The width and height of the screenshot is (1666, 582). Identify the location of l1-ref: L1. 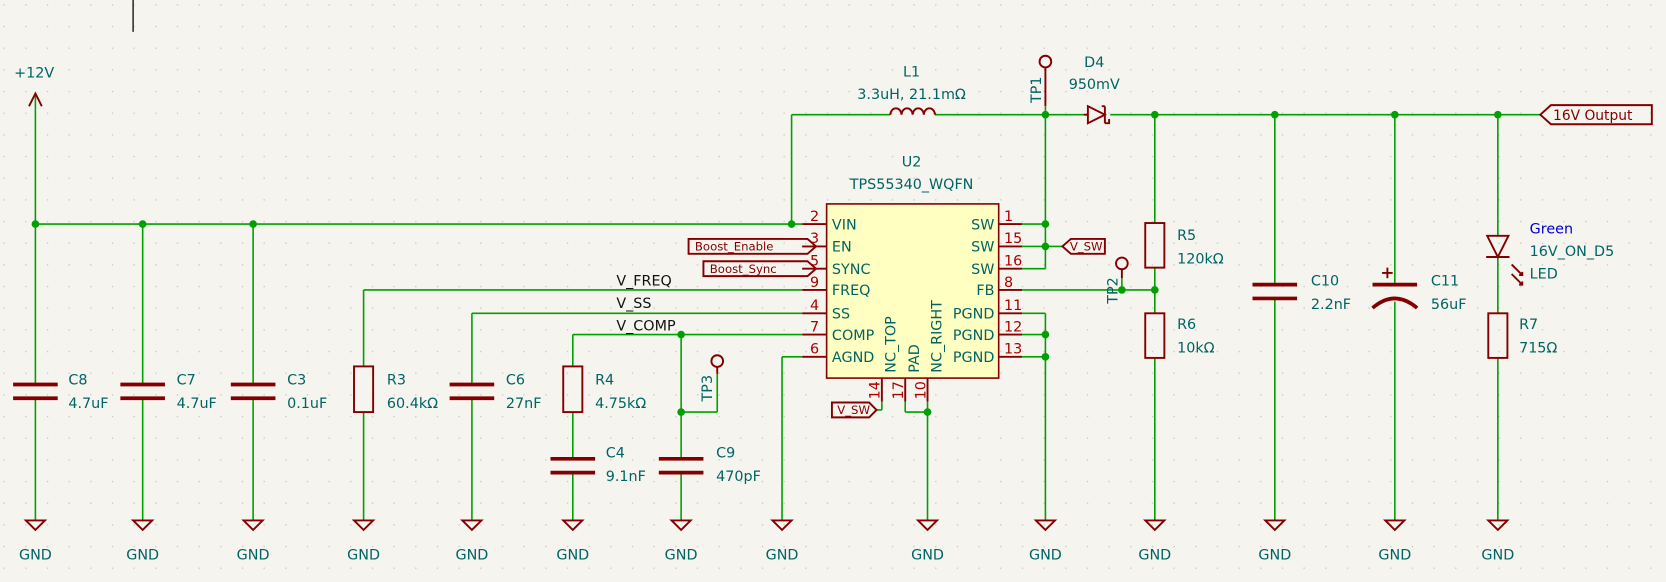
(911, 72).